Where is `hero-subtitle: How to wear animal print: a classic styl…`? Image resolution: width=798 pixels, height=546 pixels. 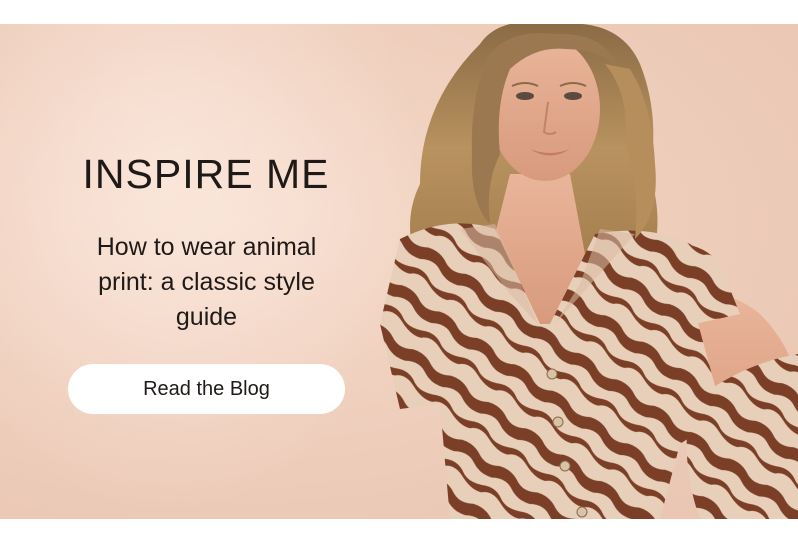
hero-subtitle: How to wear animal print: a classic styl… is located at coordinates (206, 282).